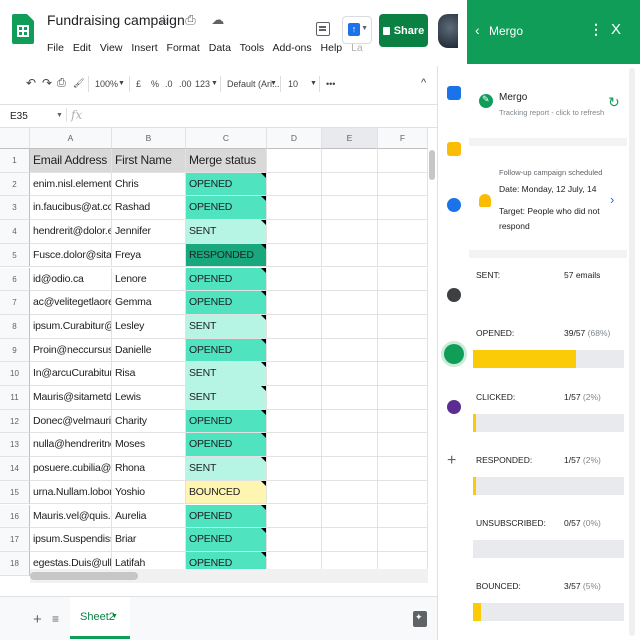  What do you see at coordinates (82, 48) in the screenshot?
I see `menu-edit: Edit` at bounding box center [82, 48].